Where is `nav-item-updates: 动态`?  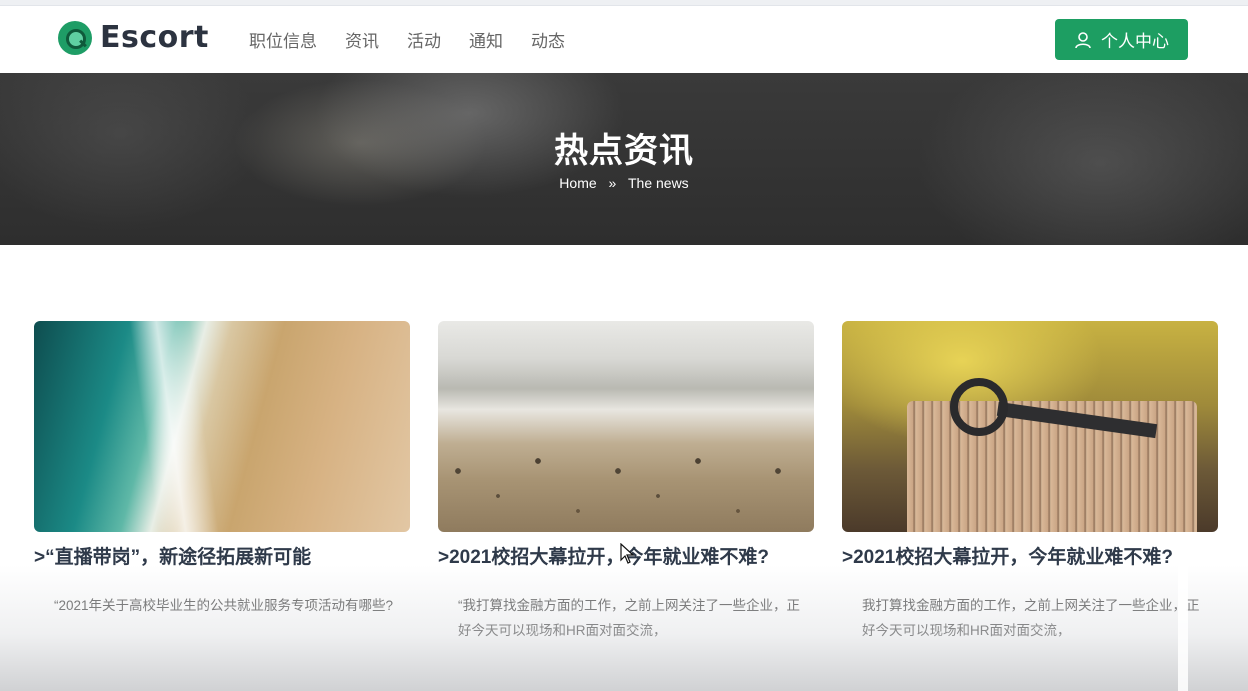 nav-item-updates: 动态 is located at coordinates (548, 39).